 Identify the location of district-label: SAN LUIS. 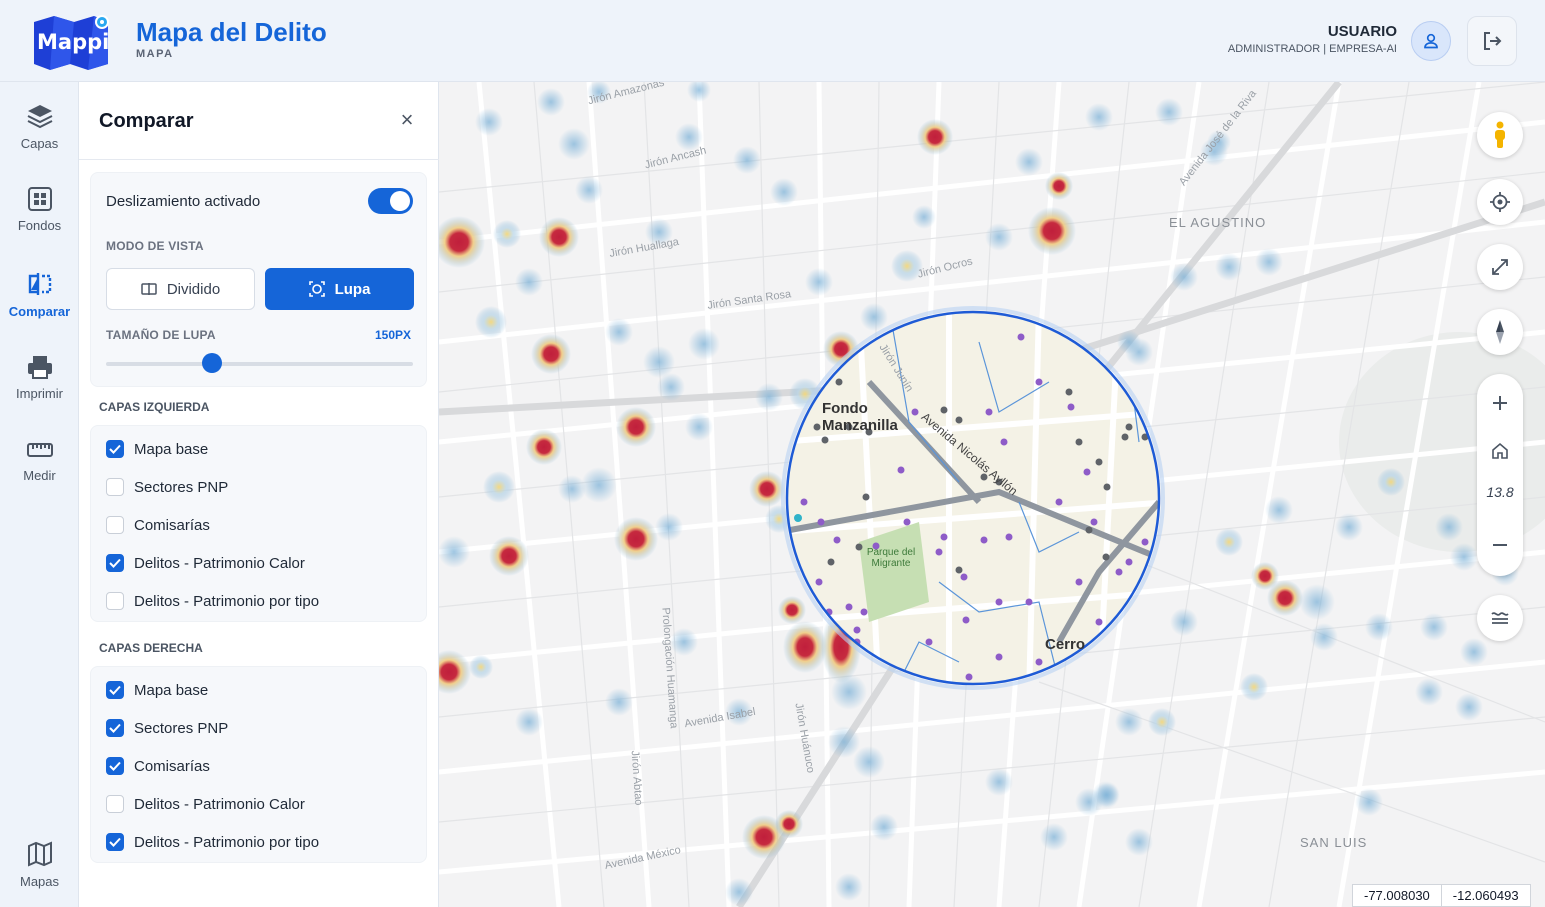
(1334, 842).